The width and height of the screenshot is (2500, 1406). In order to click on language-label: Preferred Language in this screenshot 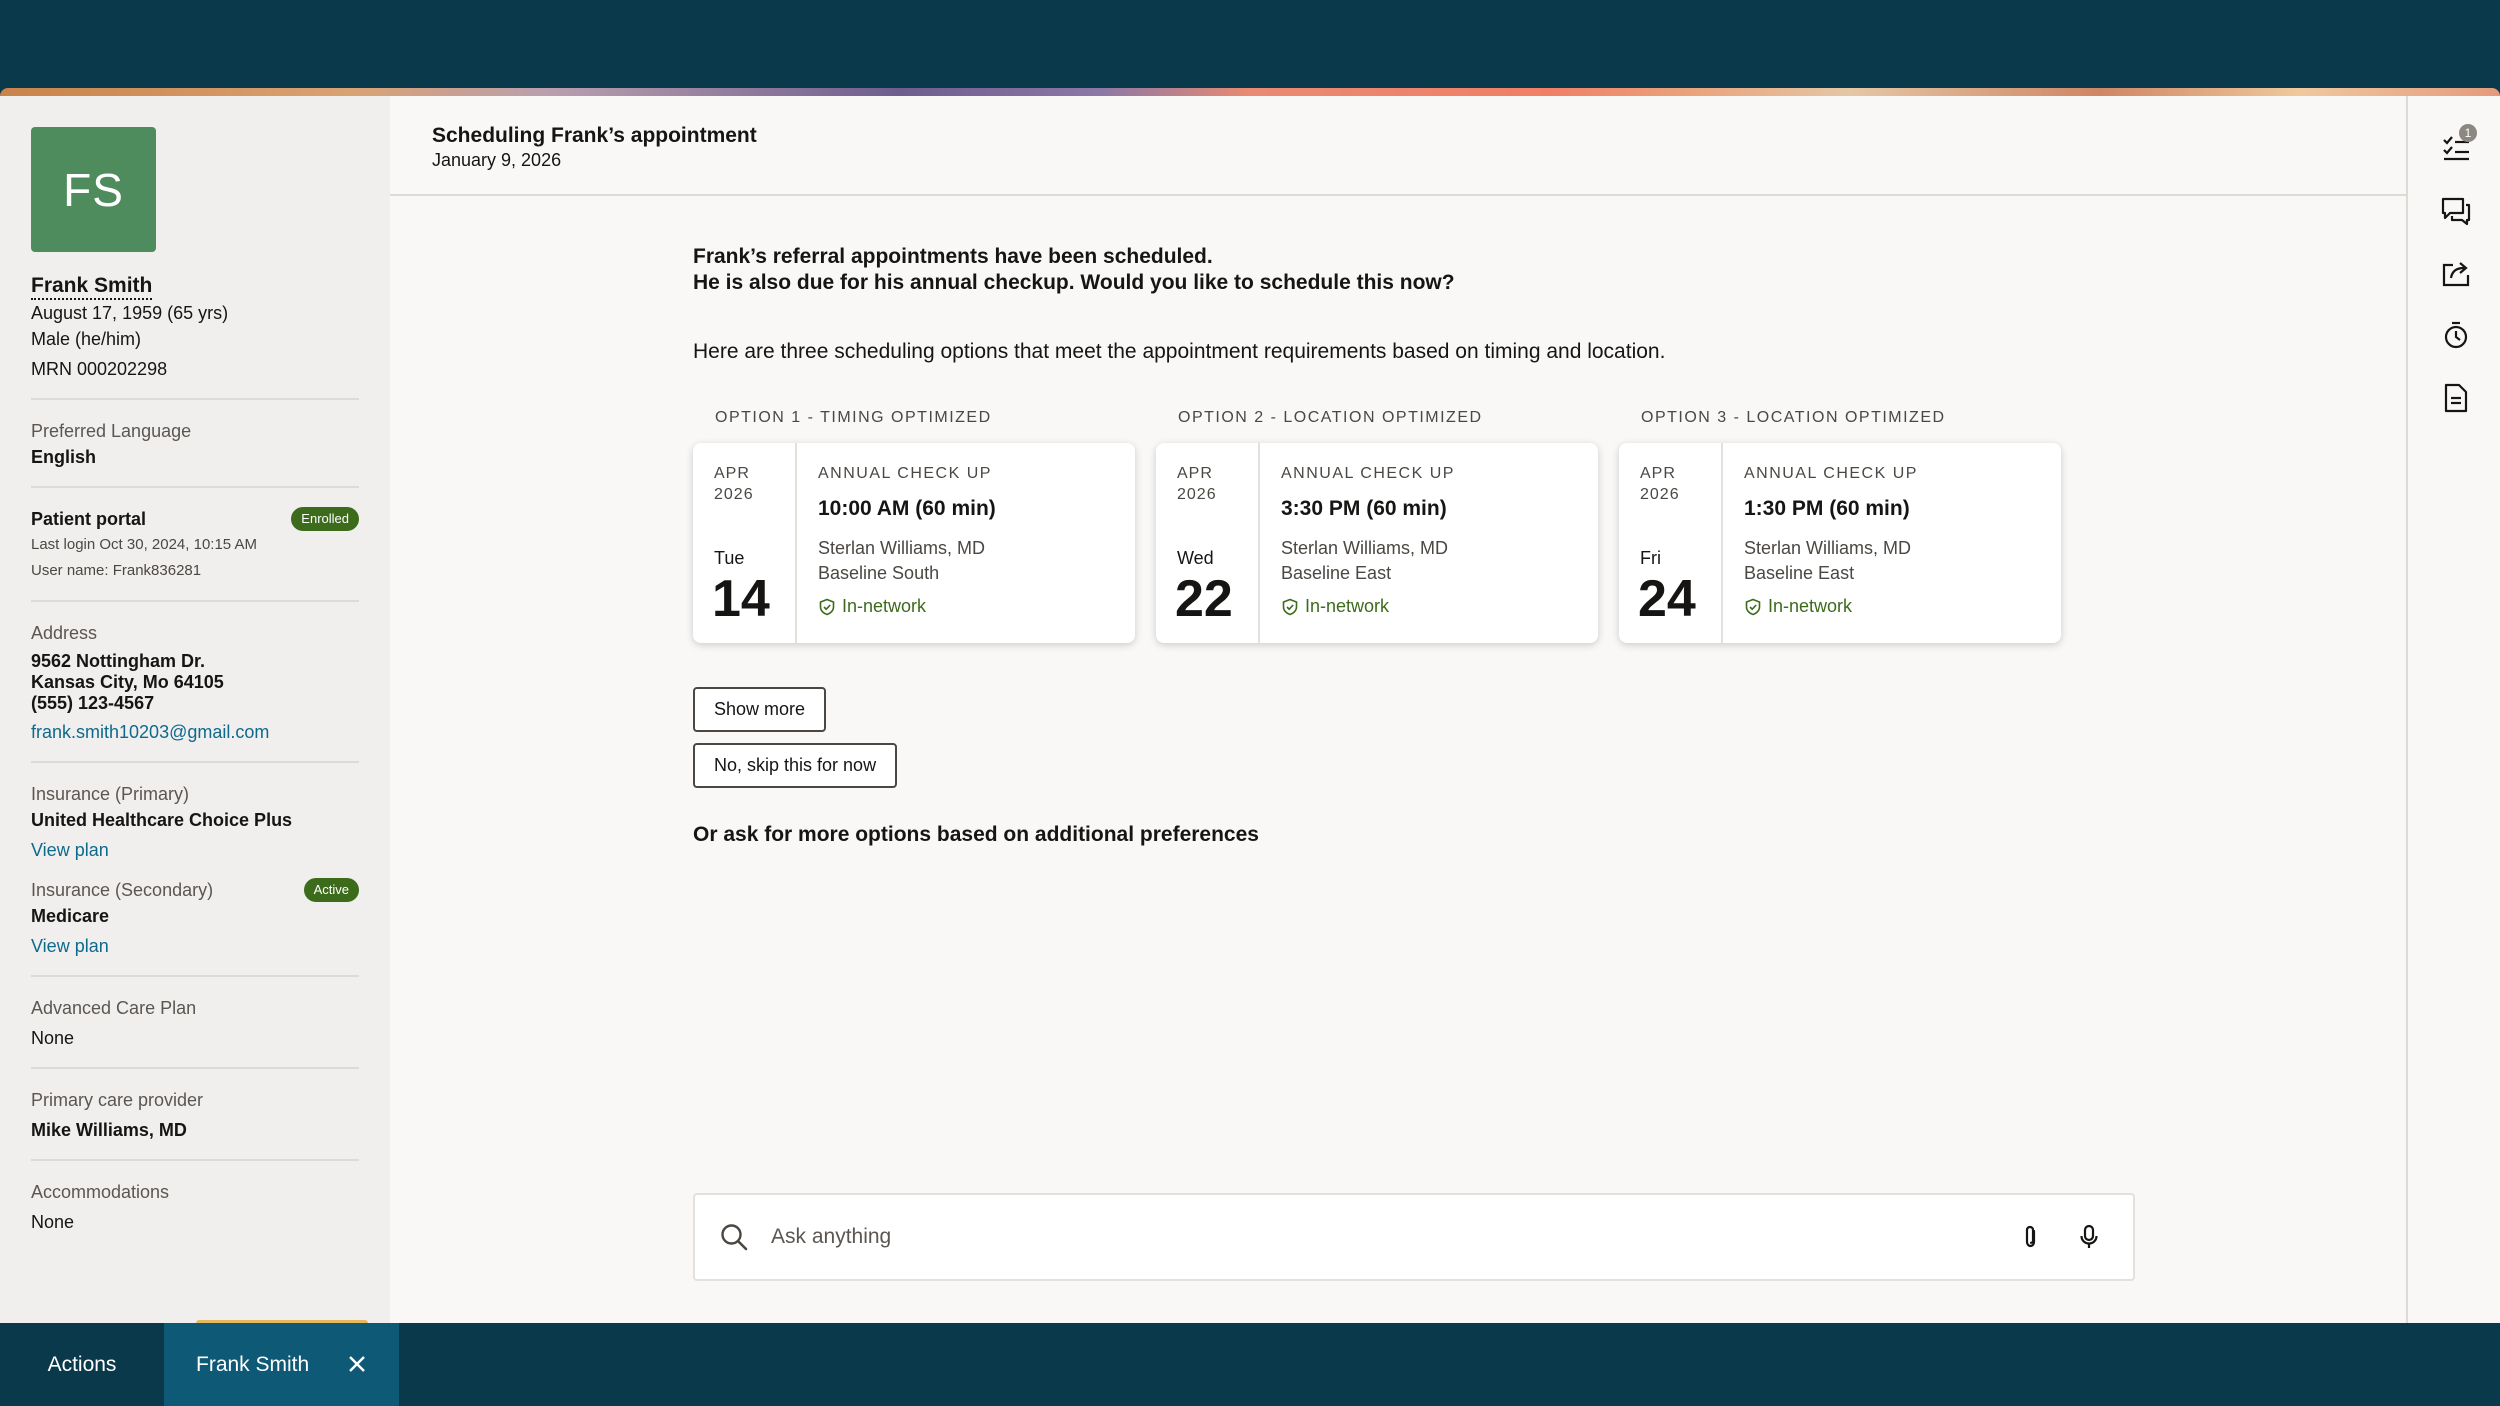, I will do `click(111, 431)`.